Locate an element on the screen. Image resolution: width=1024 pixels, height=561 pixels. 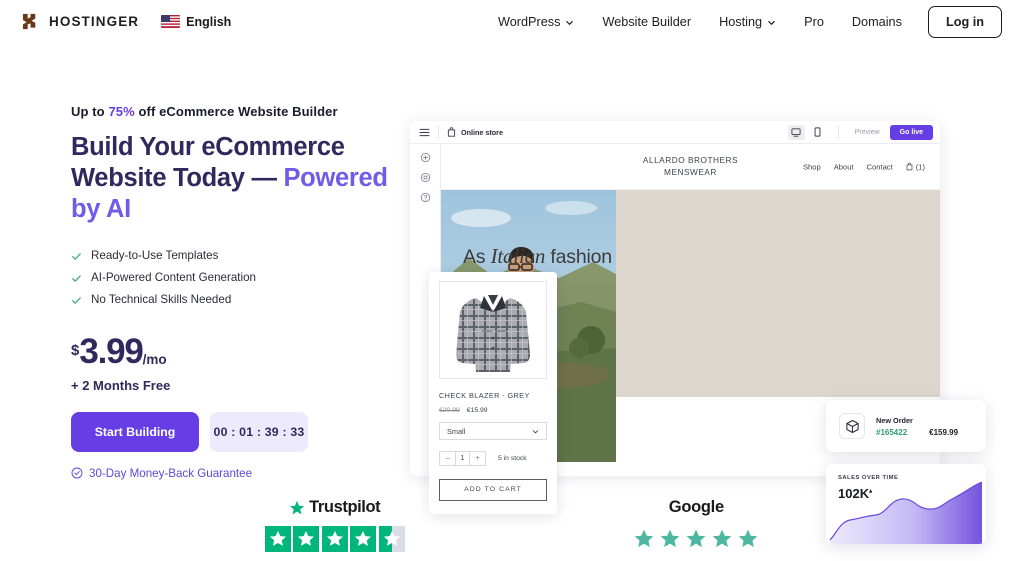
nav-label: Pro is located at coordinates (814, 21).